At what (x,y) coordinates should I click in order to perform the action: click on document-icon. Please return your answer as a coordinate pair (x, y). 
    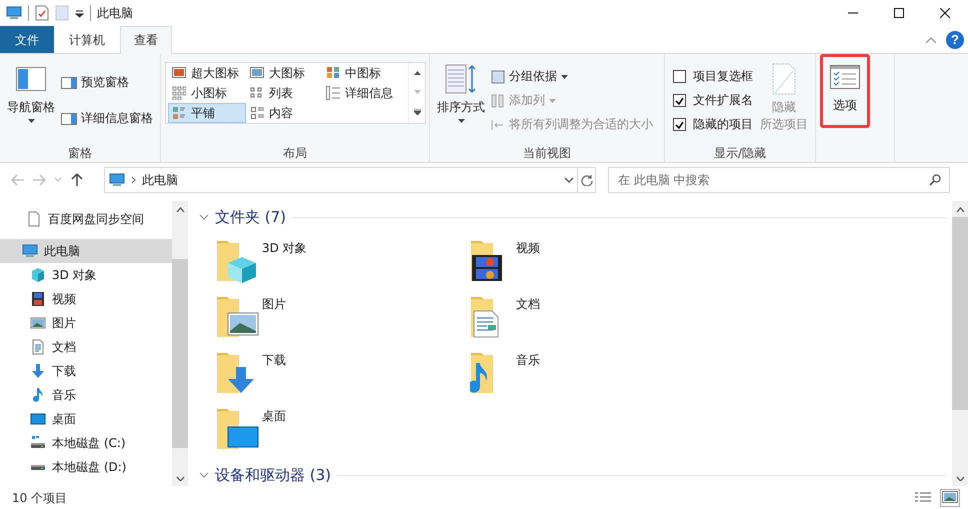
    Looking at the image, I should click on (38, 347).